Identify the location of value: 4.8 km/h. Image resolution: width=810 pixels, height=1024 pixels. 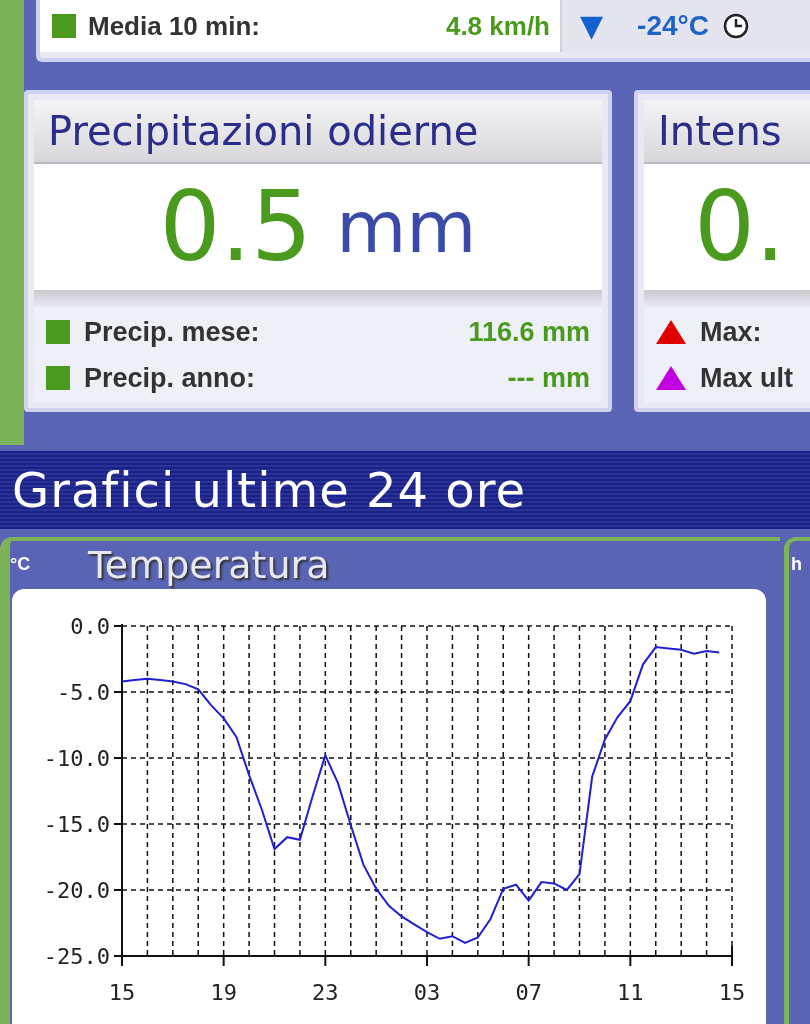
(497, 26).